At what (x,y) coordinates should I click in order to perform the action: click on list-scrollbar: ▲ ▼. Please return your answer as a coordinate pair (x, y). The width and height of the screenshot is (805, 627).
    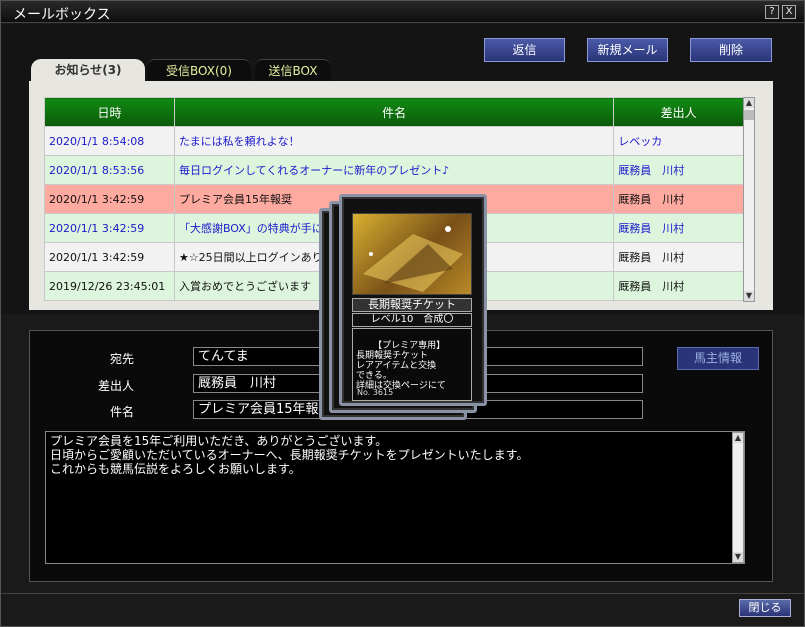
    Looking at the image, I should click on (749, 199).